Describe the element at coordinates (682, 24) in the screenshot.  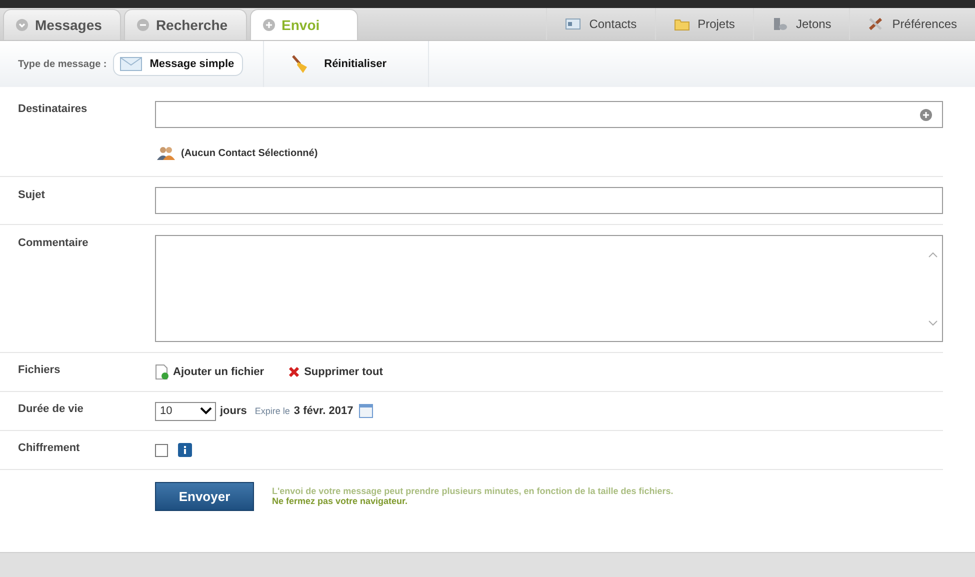
I see `folder-icon` at that location.